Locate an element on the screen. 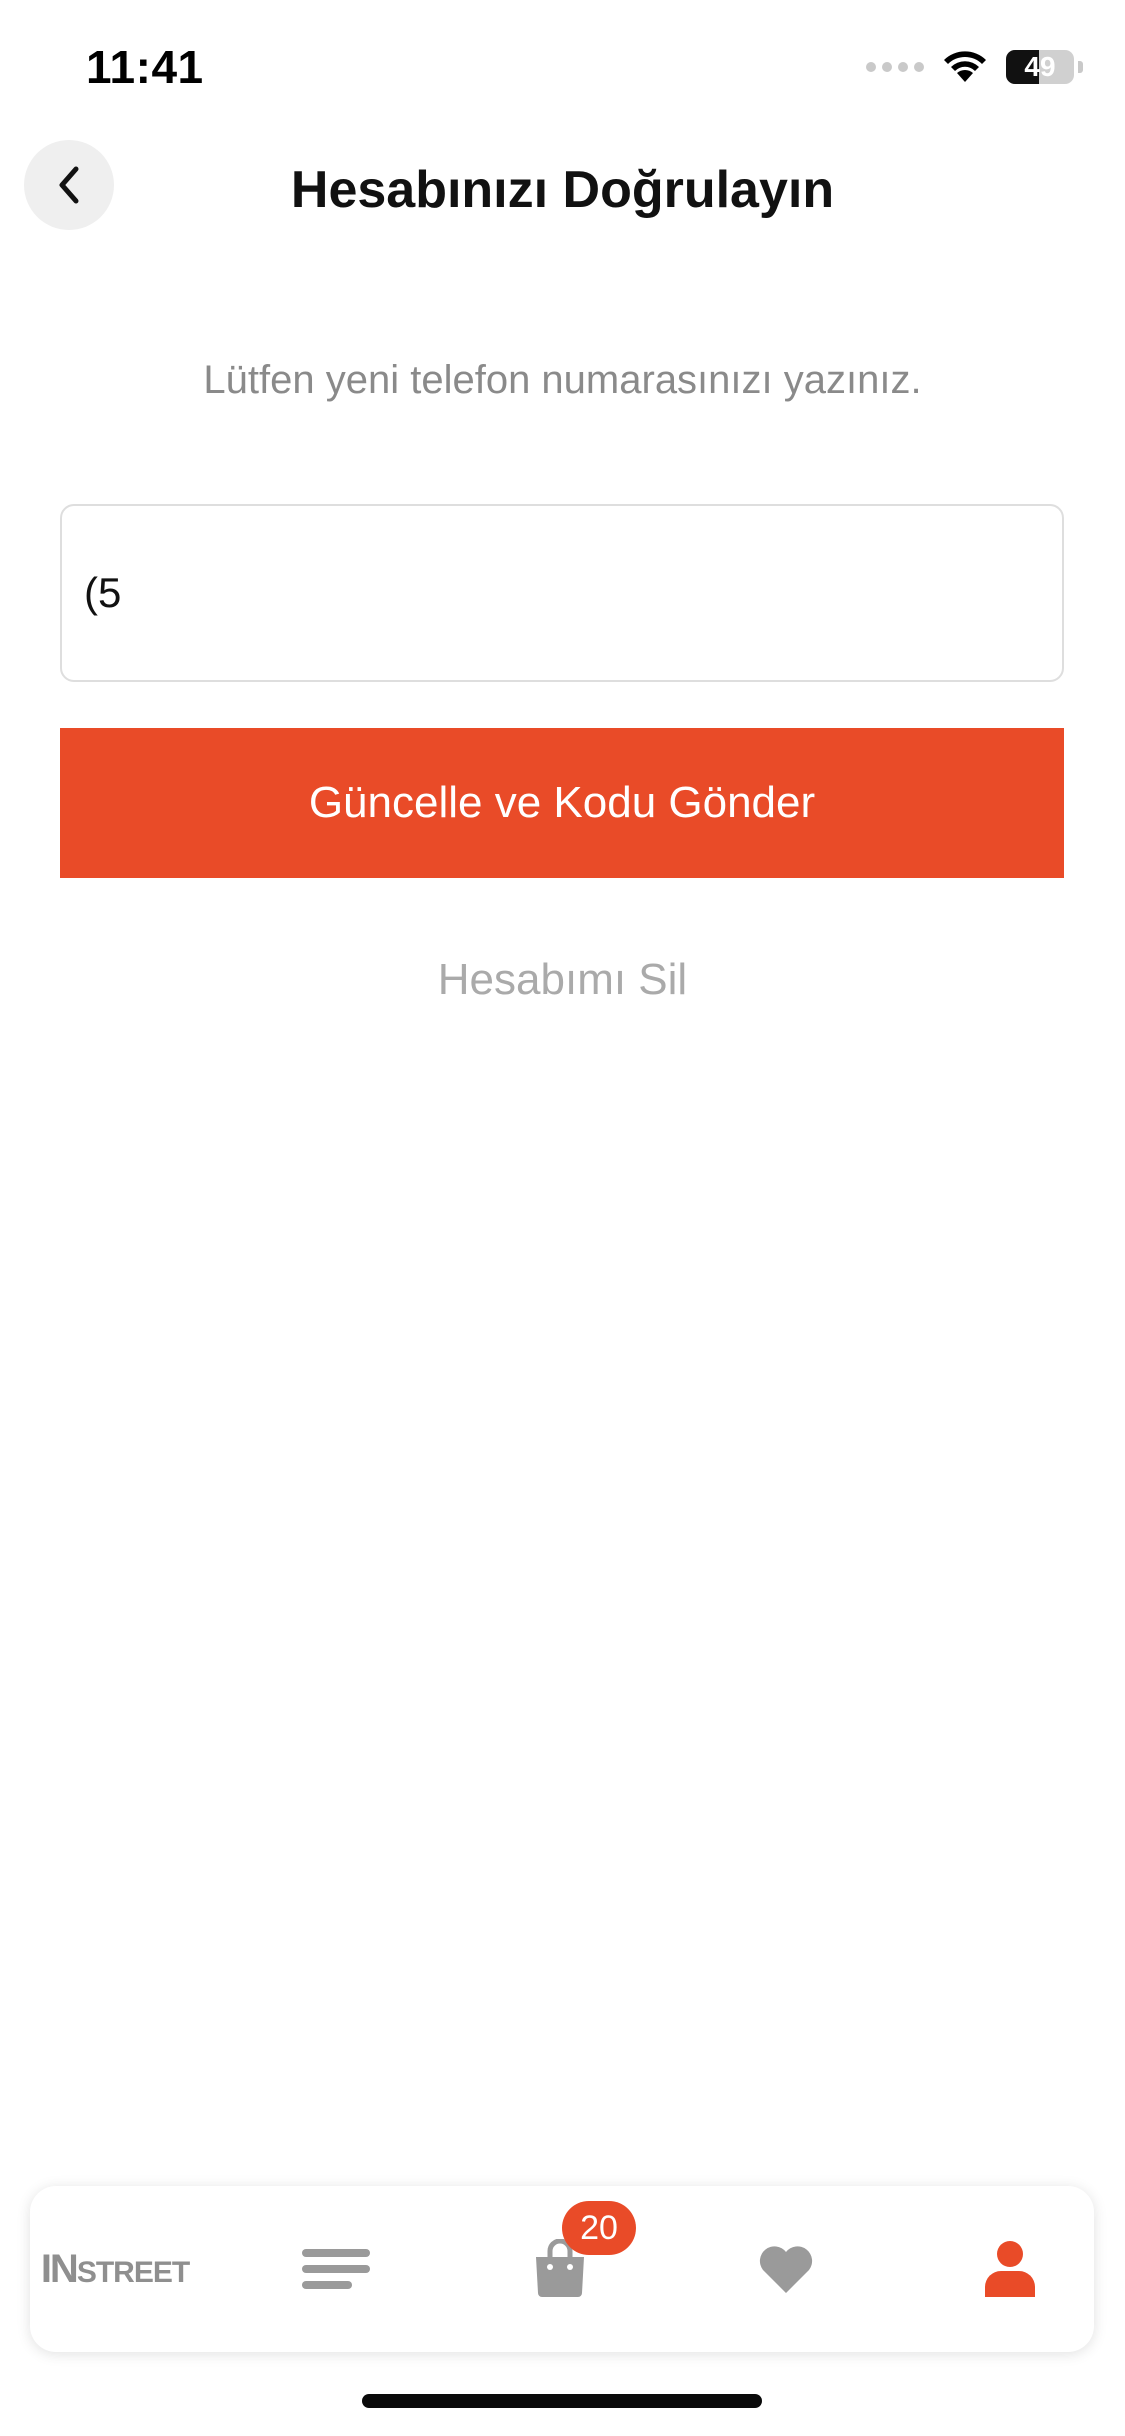 The image size is (1125, 2436). tab-cart: 20 is located at coordinates (560, 2269).